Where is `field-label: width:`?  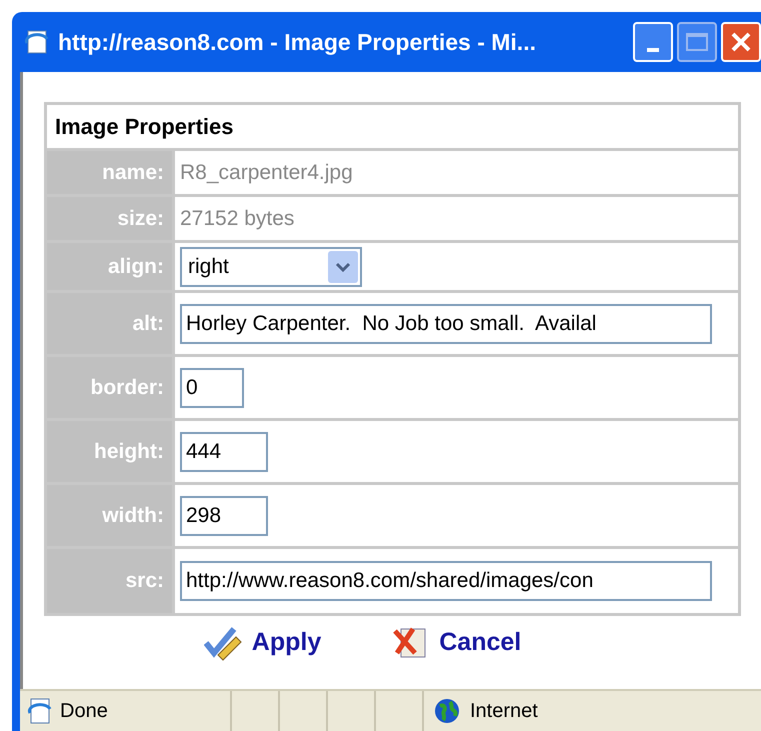 field-label: width: is located at coordinates (133, 515).